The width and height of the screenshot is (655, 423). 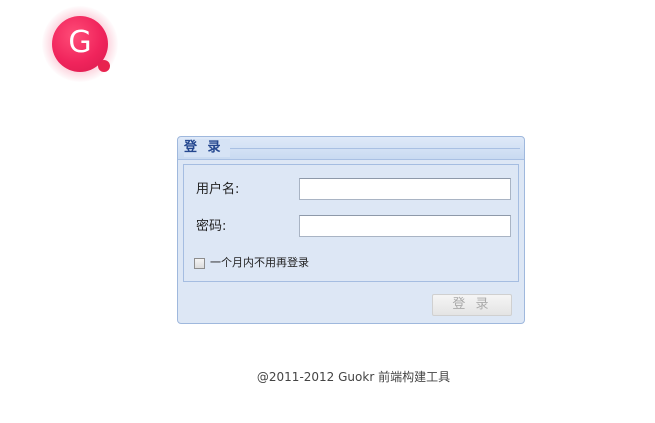 What do you see at coordinates (405, 226) in the screenshot?
I see `password-input` at bounding box center [405, 226].